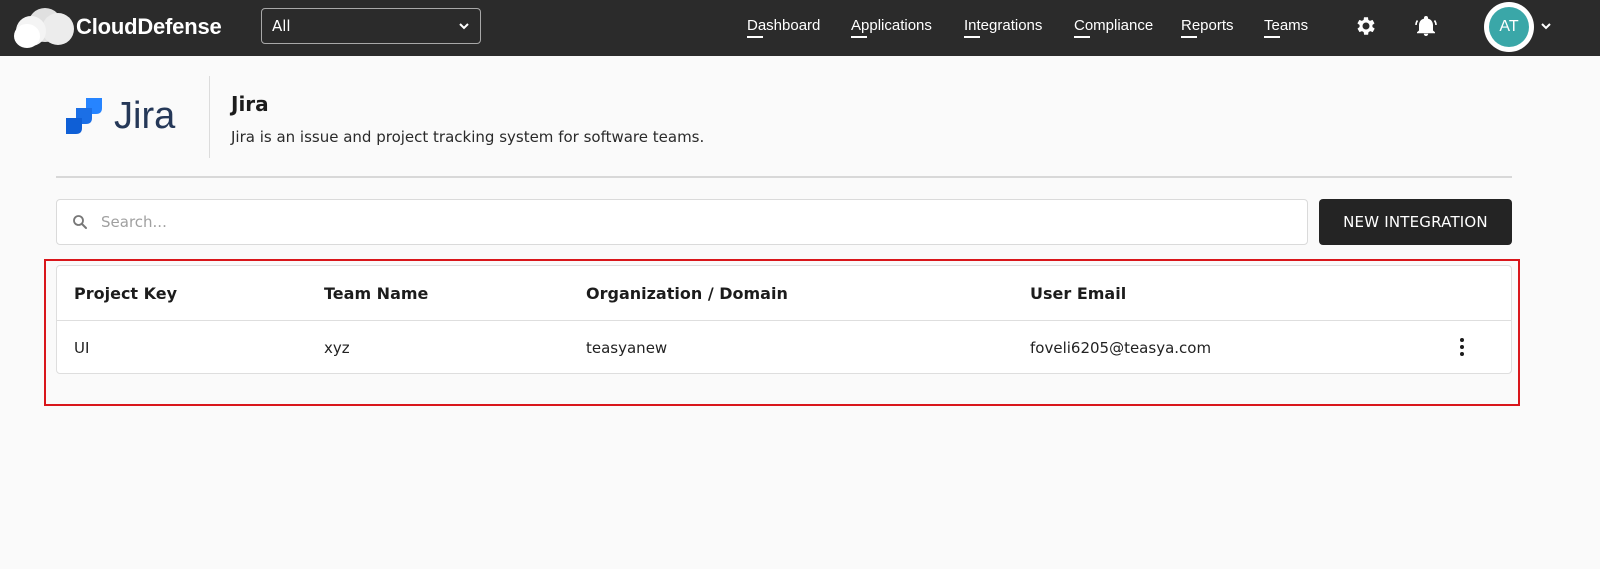 This screenshot has height=569, width=1600. Describe the element at coordinates (1003, 27) in the screenshot. I see `nav-integrations: Integrations` at that location.